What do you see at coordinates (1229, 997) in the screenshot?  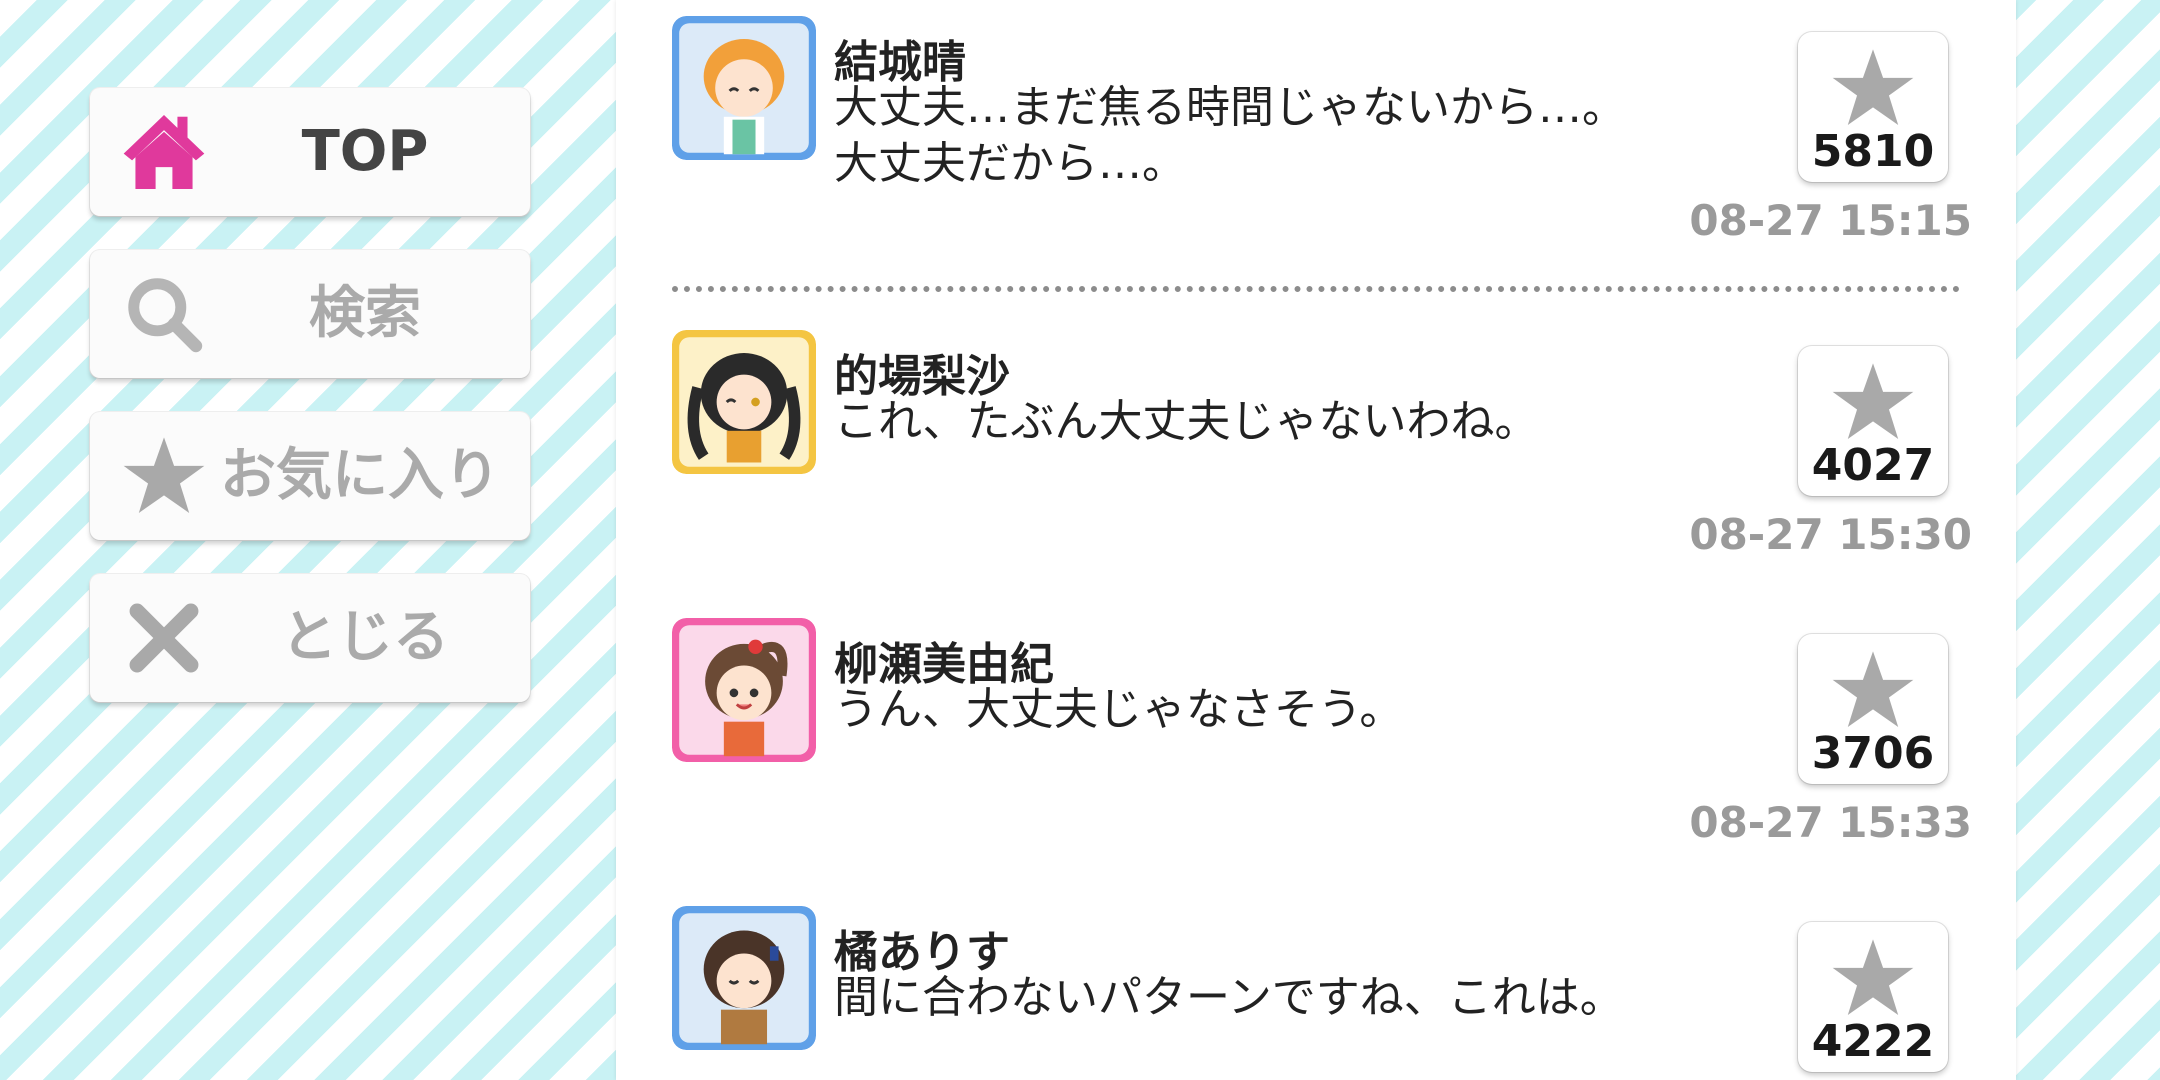 I see `message-text: 間に合わないパターンですね、これは。` at bounding box center [1229, 997].